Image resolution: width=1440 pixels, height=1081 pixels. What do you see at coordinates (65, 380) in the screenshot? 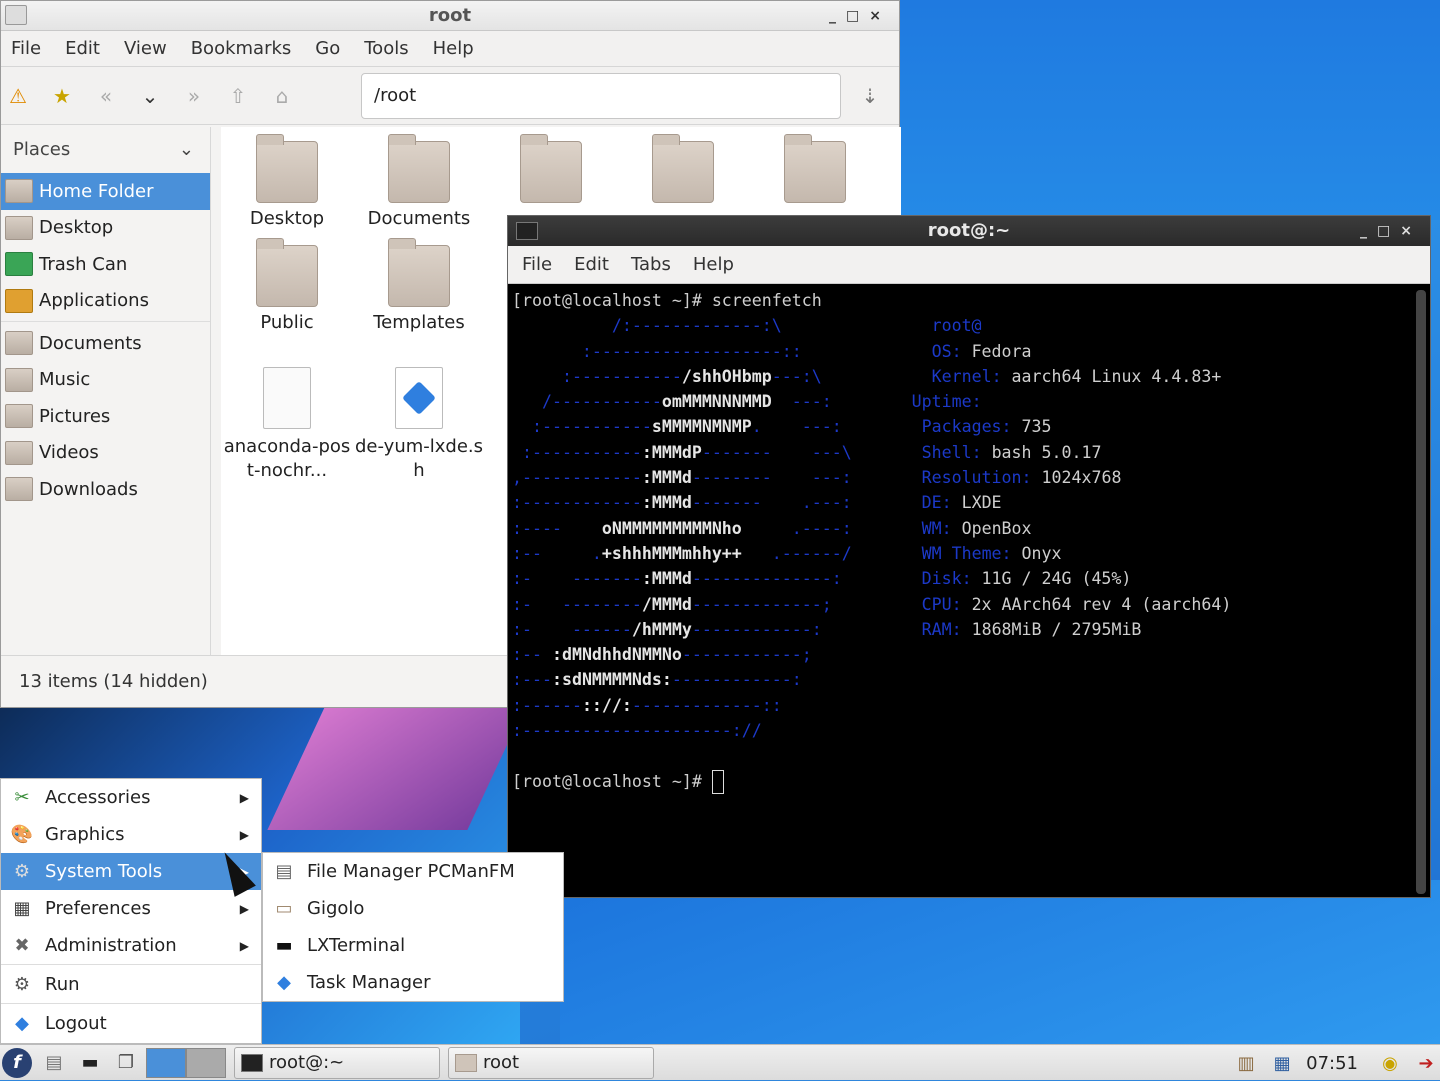
I see `sidebar-item-label: Music` at bounding box center [65, 380].